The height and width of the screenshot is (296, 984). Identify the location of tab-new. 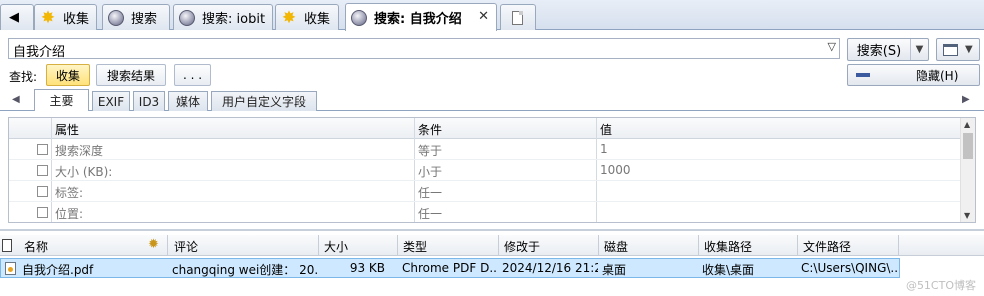
(518, 17).